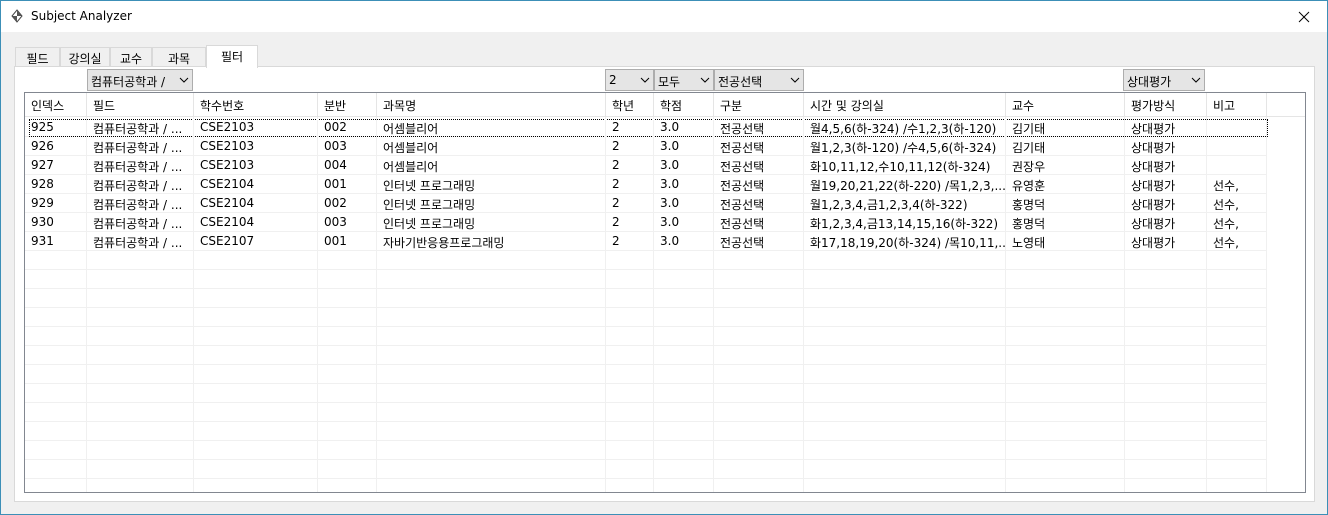 Image resolution: width=1328 pixels, height=515 pixels. Describe the element at coordinates (629, 80) in the screenshot. I see `grade-filter-combo: 2` at that location.